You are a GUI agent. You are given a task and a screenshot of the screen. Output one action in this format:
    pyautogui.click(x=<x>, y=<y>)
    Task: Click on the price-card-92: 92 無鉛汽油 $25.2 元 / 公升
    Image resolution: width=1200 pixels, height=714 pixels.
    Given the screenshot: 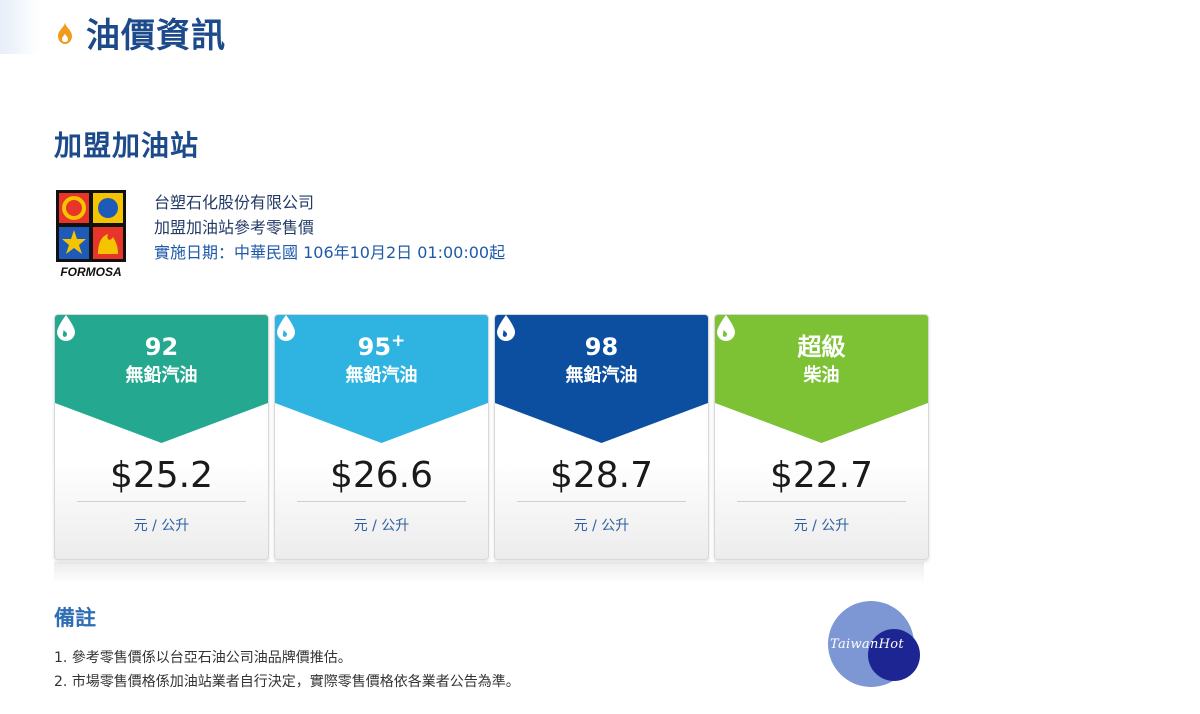 What is the action you would take?
    pyautogui.click(x=161, y=437)
    